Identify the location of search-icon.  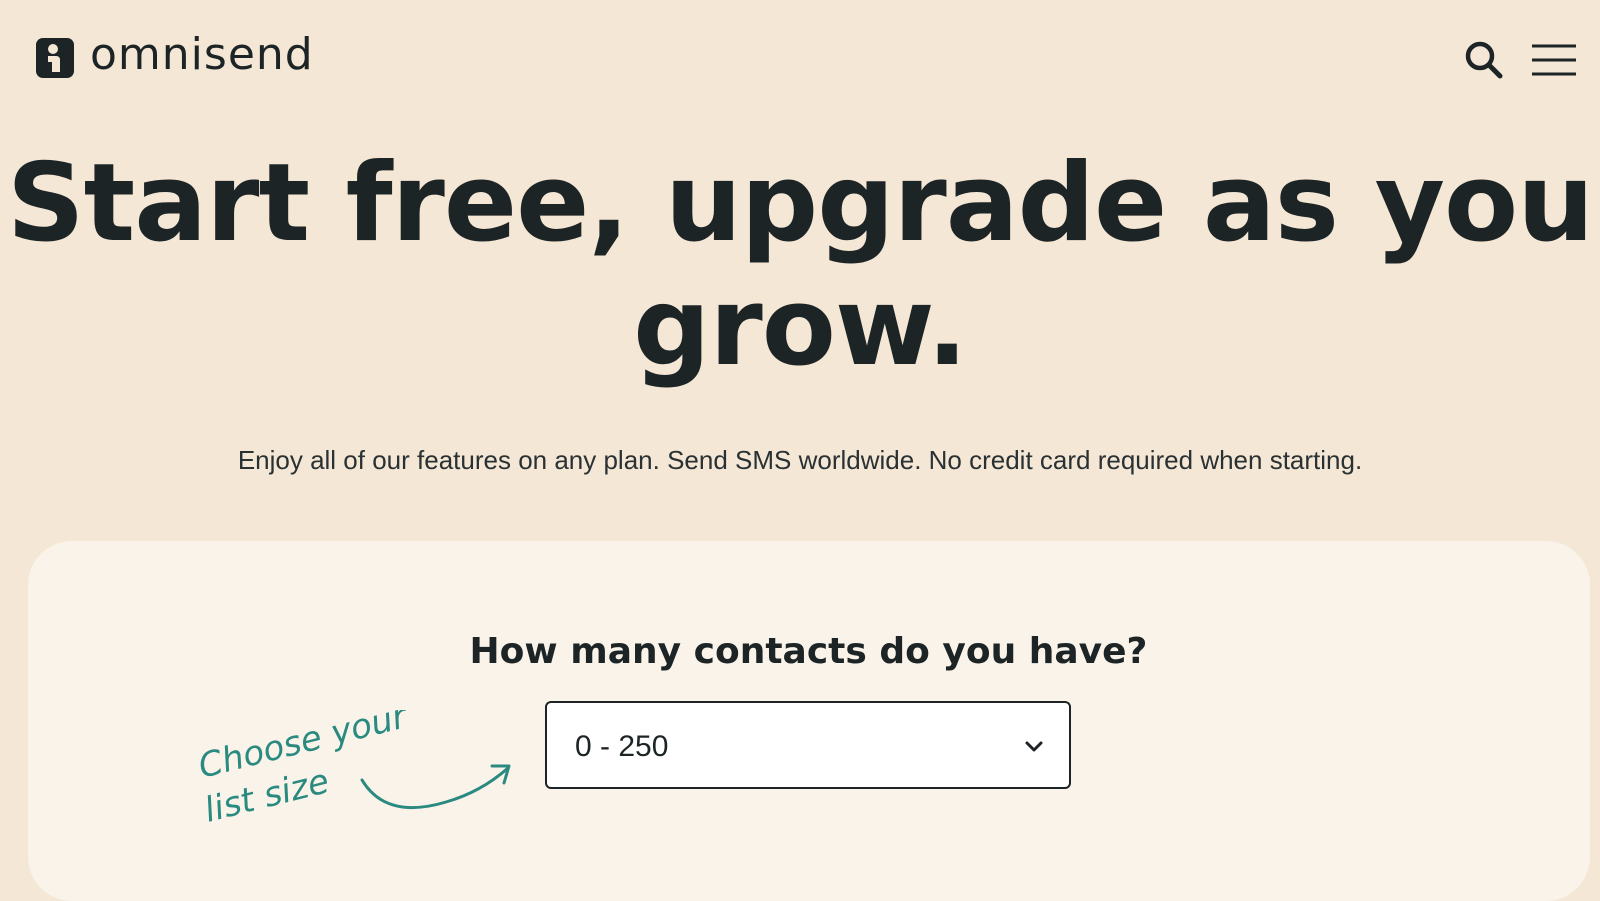
(1484, 60).